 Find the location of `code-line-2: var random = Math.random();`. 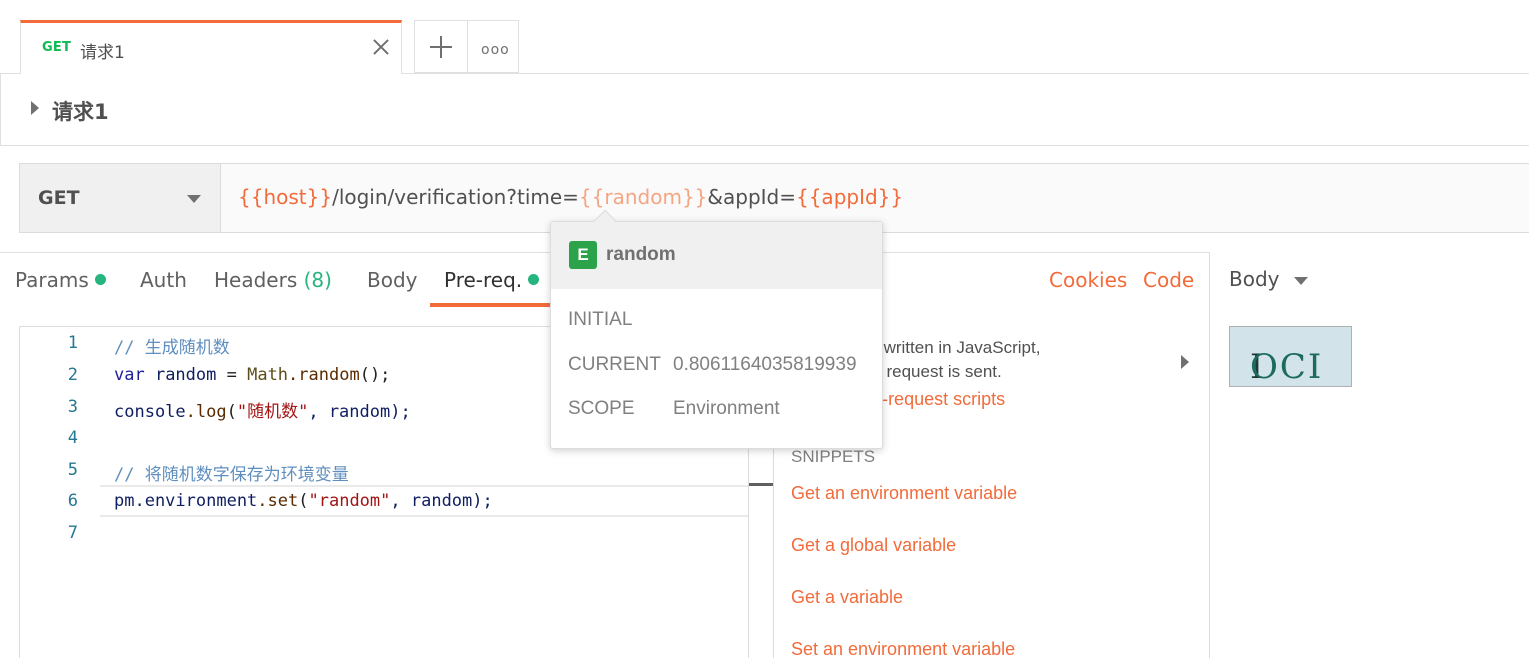

code-line-2: var random = Math.random(); is located at coordinates (252, 375).